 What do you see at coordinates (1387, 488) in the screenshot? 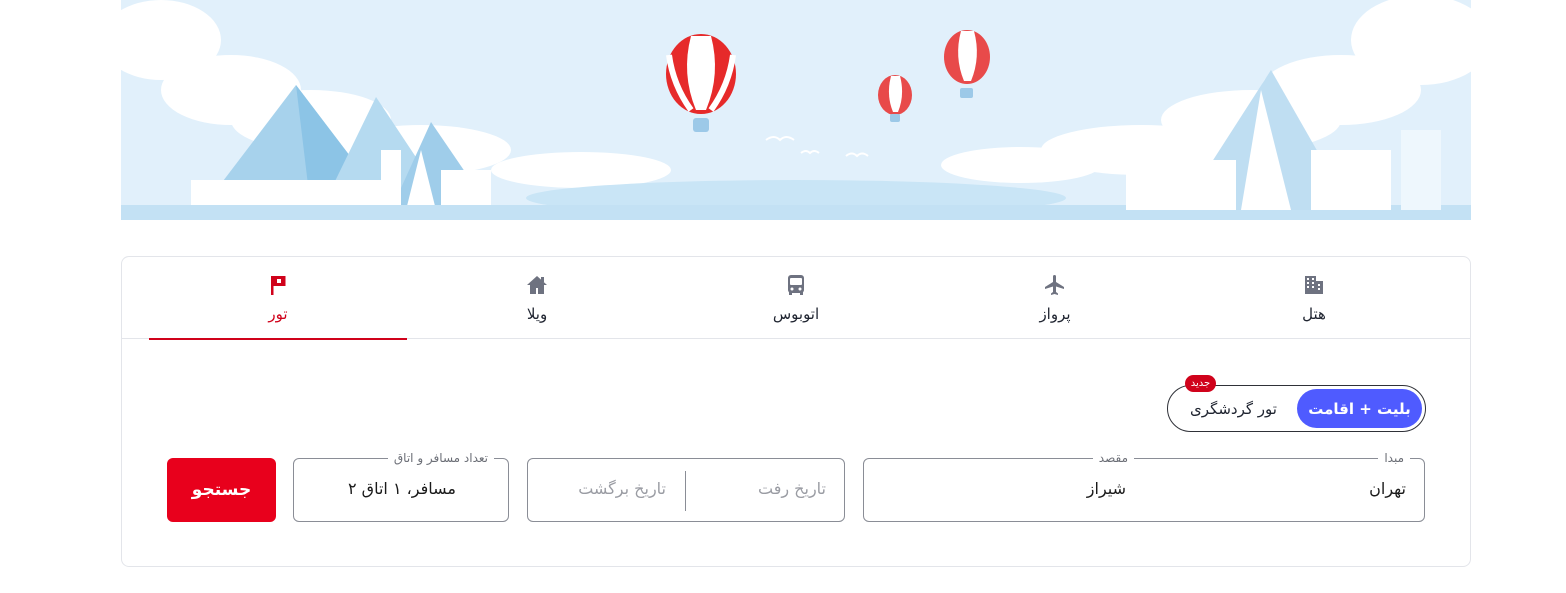
I see `origin-value: تهران` at bounding box center [1387, 488].